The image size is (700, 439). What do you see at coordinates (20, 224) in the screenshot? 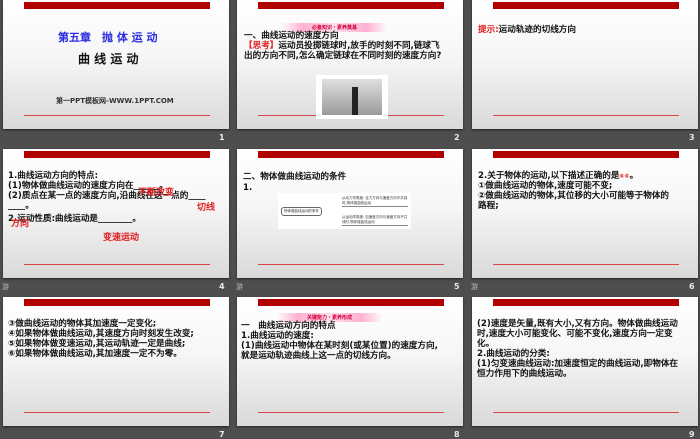
I see `answer: 方向` at bounding box center [20, 224].